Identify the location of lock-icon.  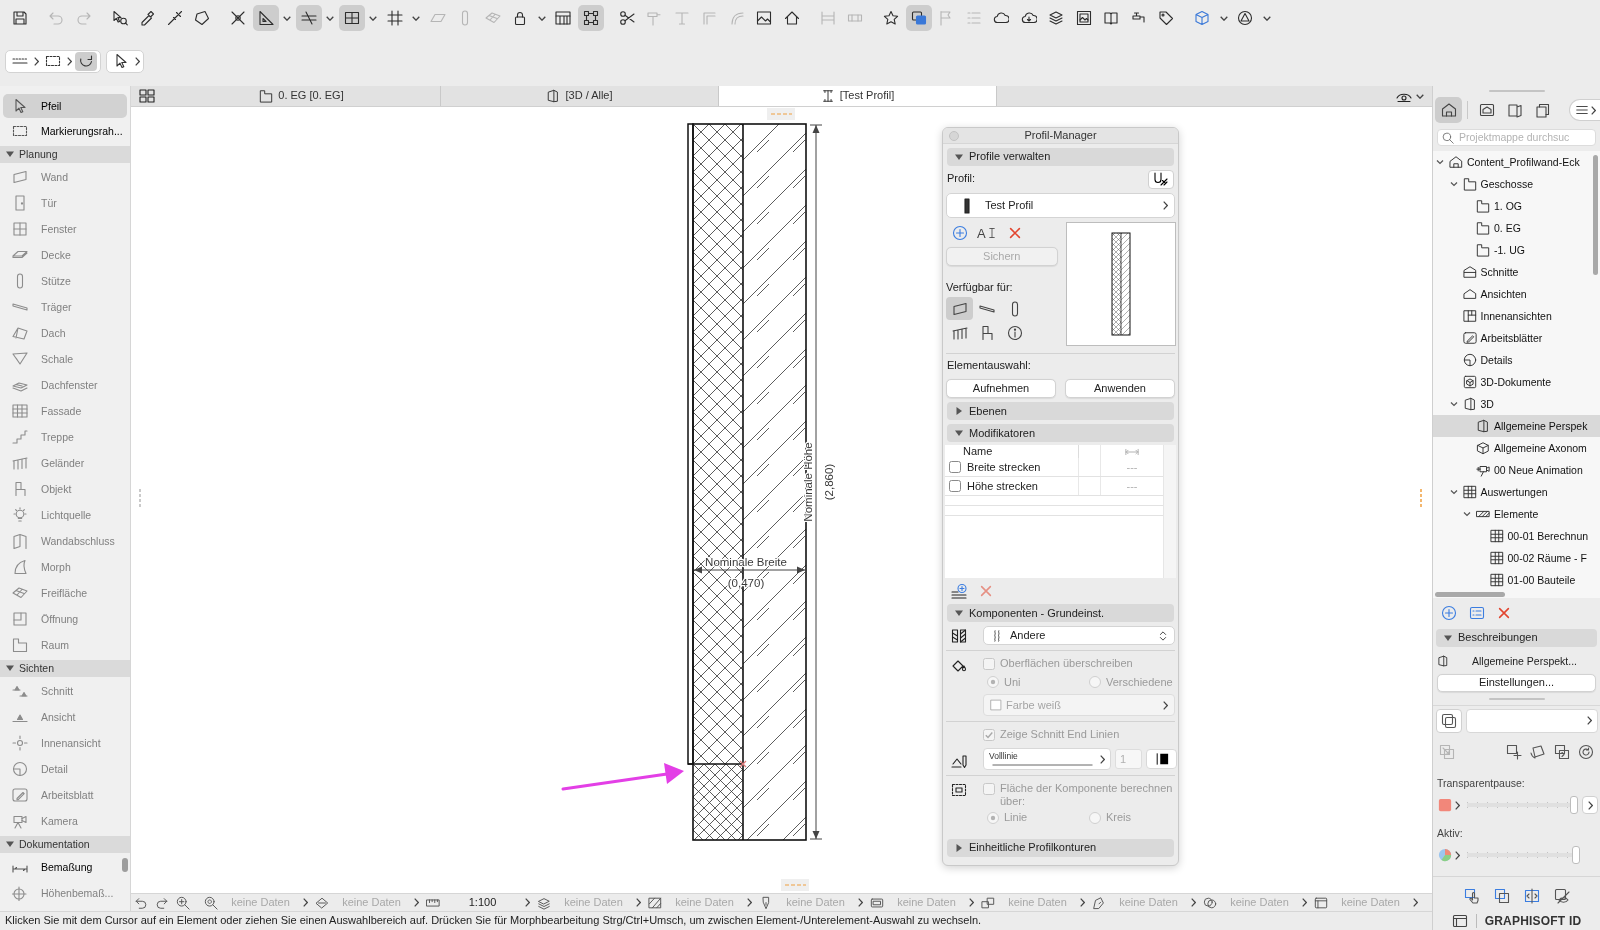
(520, 18).